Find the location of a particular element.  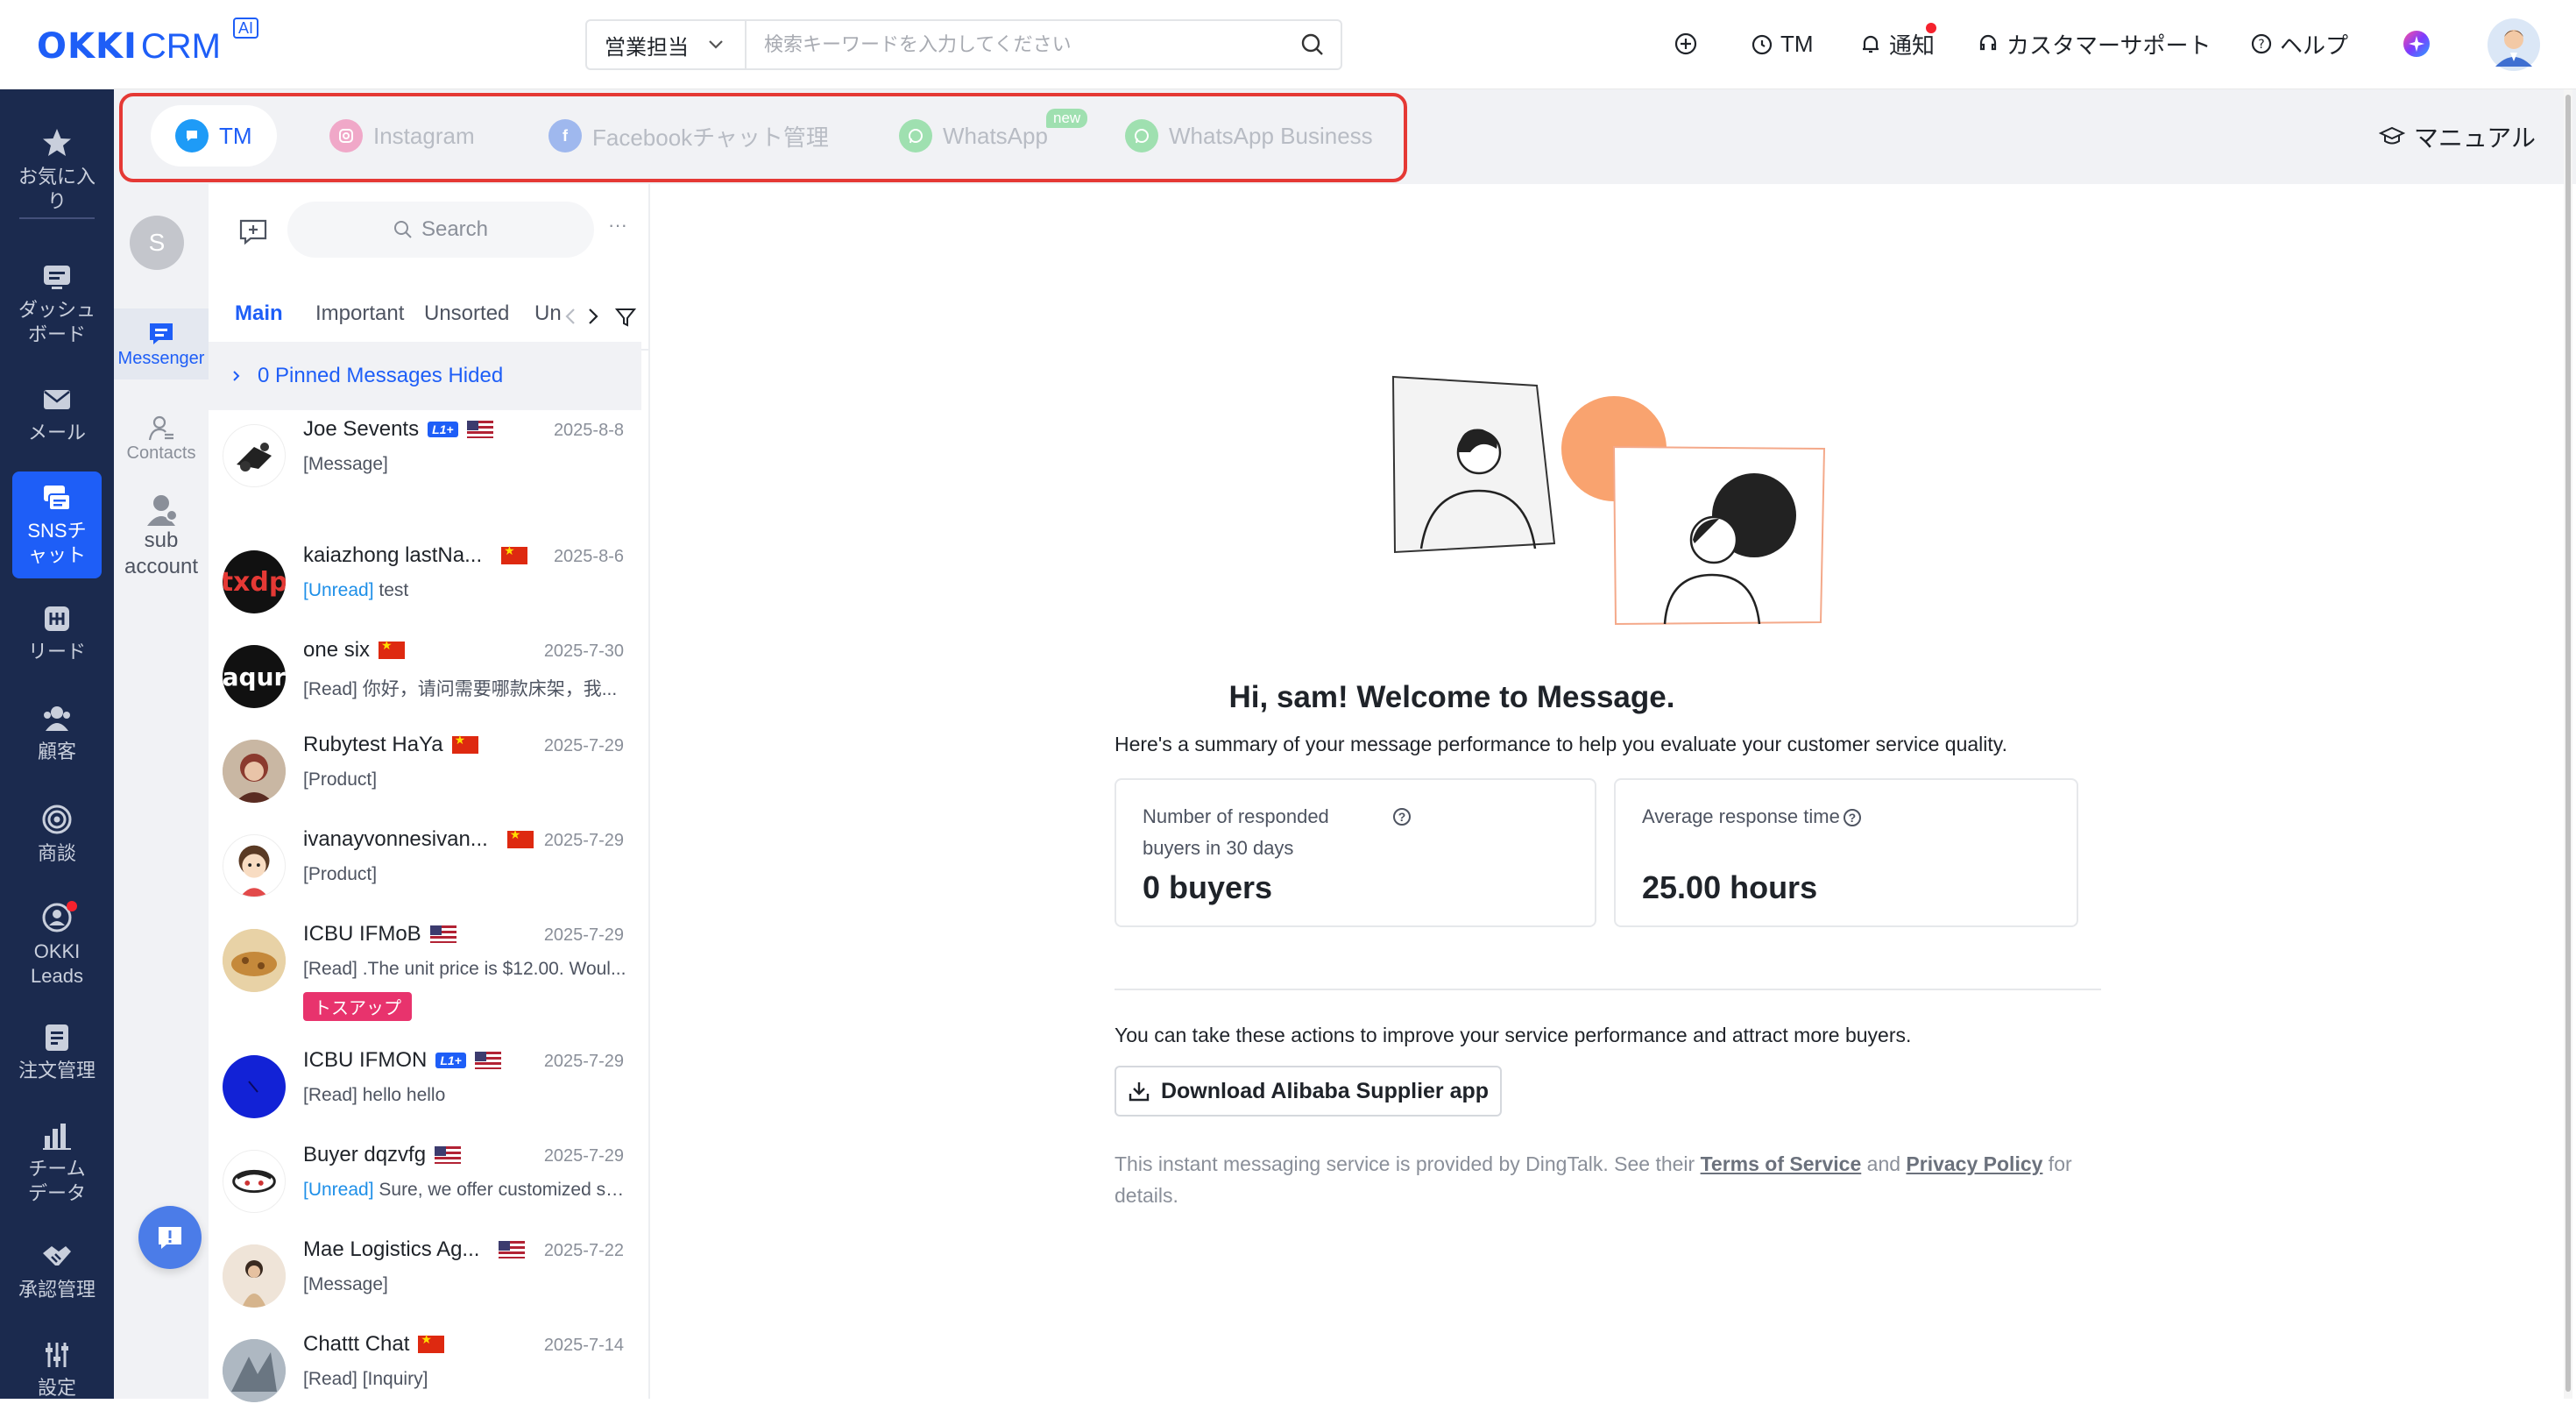

card-title: Average response time is located at coordinates (1741, 816).